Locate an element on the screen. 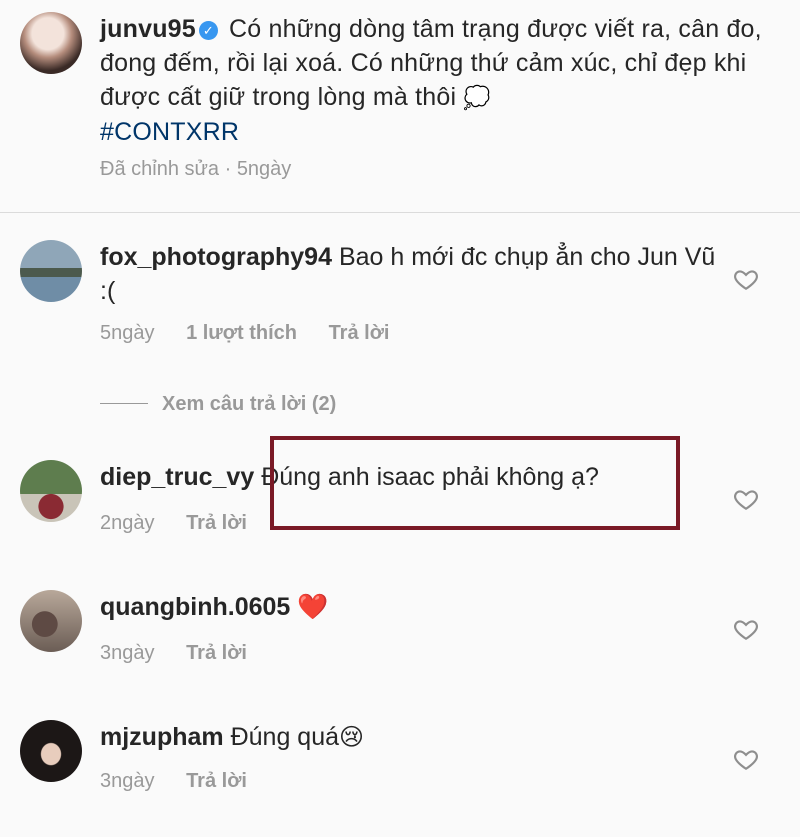 This screenshot has height=837, width=800. comment-text: quangbinh.0605 ❤️ is located at coordinates (410, 607).